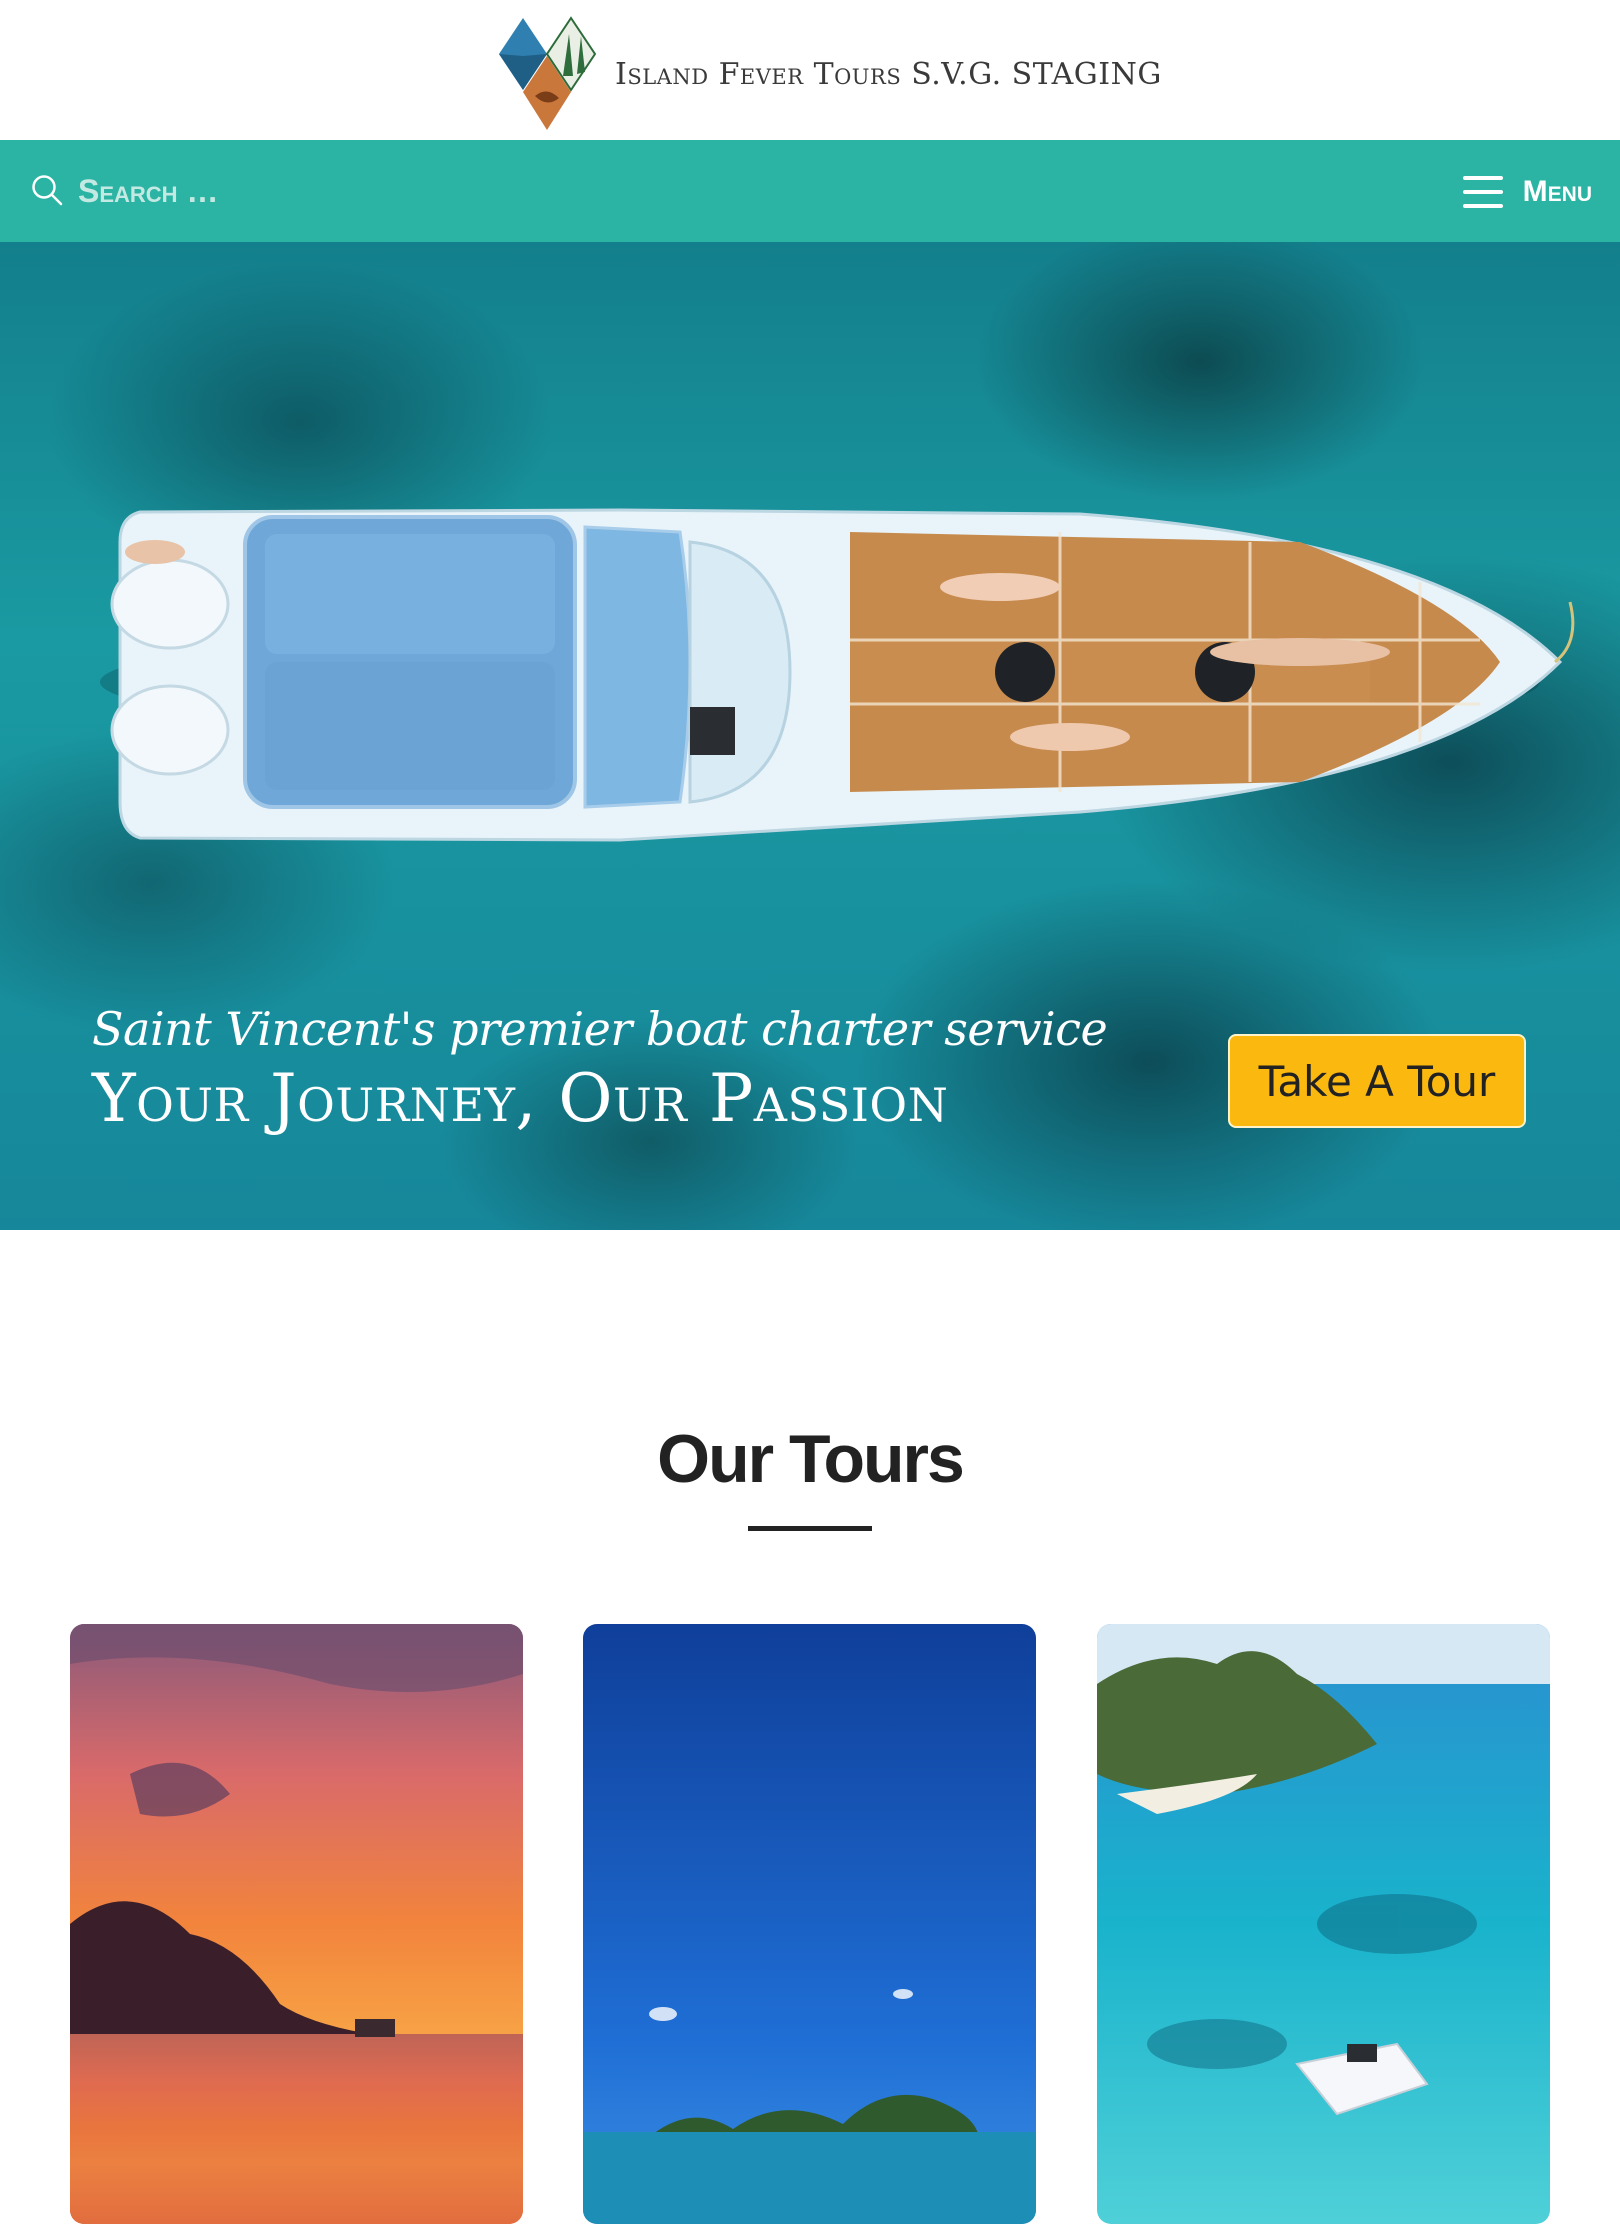 This screenshot has width=1620, height=2224. I want to click on tour-card-island, so click(809, 1924).